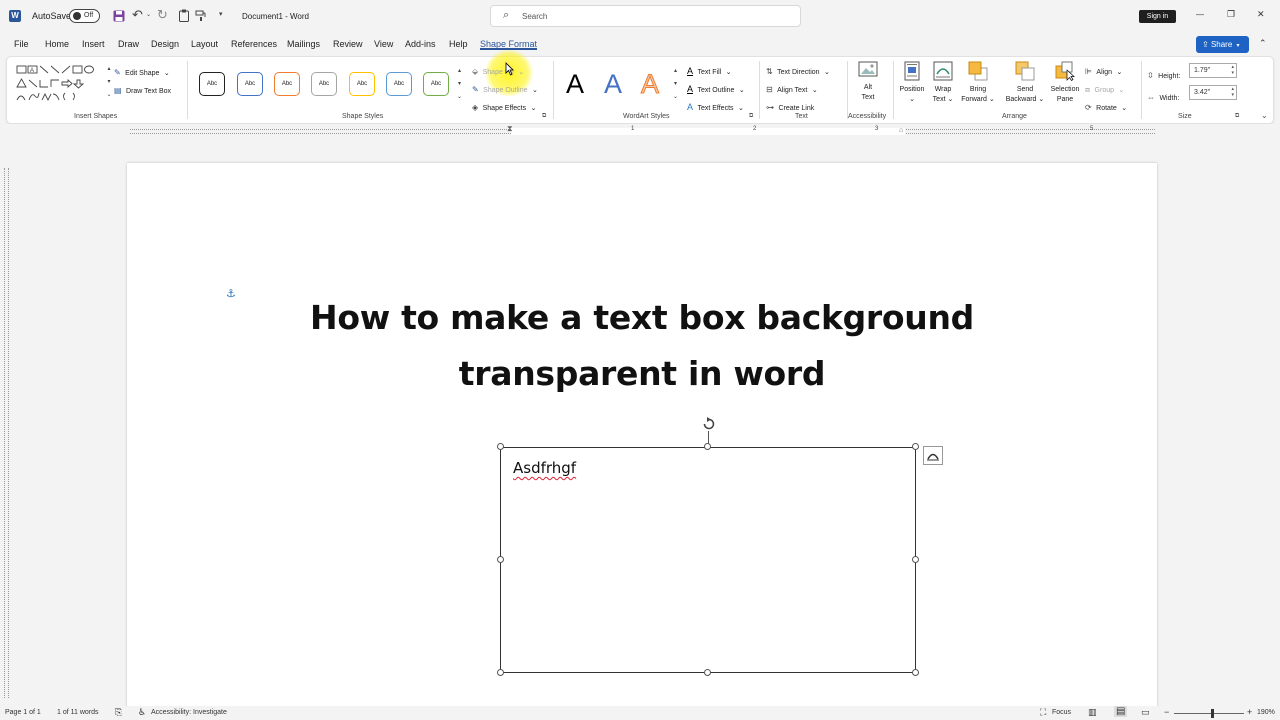 The width and height of the screenshot is (1280, 720). Describe the element at coordinates (189, 712) in the screenshot. I see `accessibility-status: Accessibility: Investigate` at that location.